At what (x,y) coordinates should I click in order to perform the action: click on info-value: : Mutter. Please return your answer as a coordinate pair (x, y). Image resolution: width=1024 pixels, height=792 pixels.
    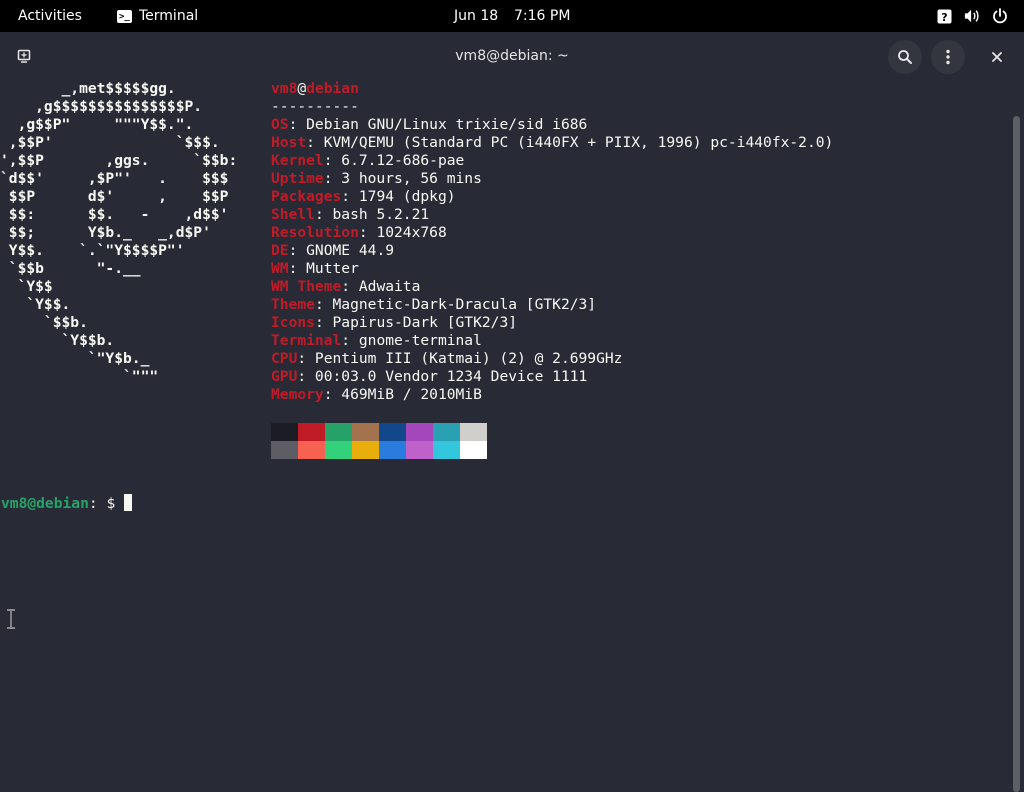
    Looking at the image, I should click on (323, 268).